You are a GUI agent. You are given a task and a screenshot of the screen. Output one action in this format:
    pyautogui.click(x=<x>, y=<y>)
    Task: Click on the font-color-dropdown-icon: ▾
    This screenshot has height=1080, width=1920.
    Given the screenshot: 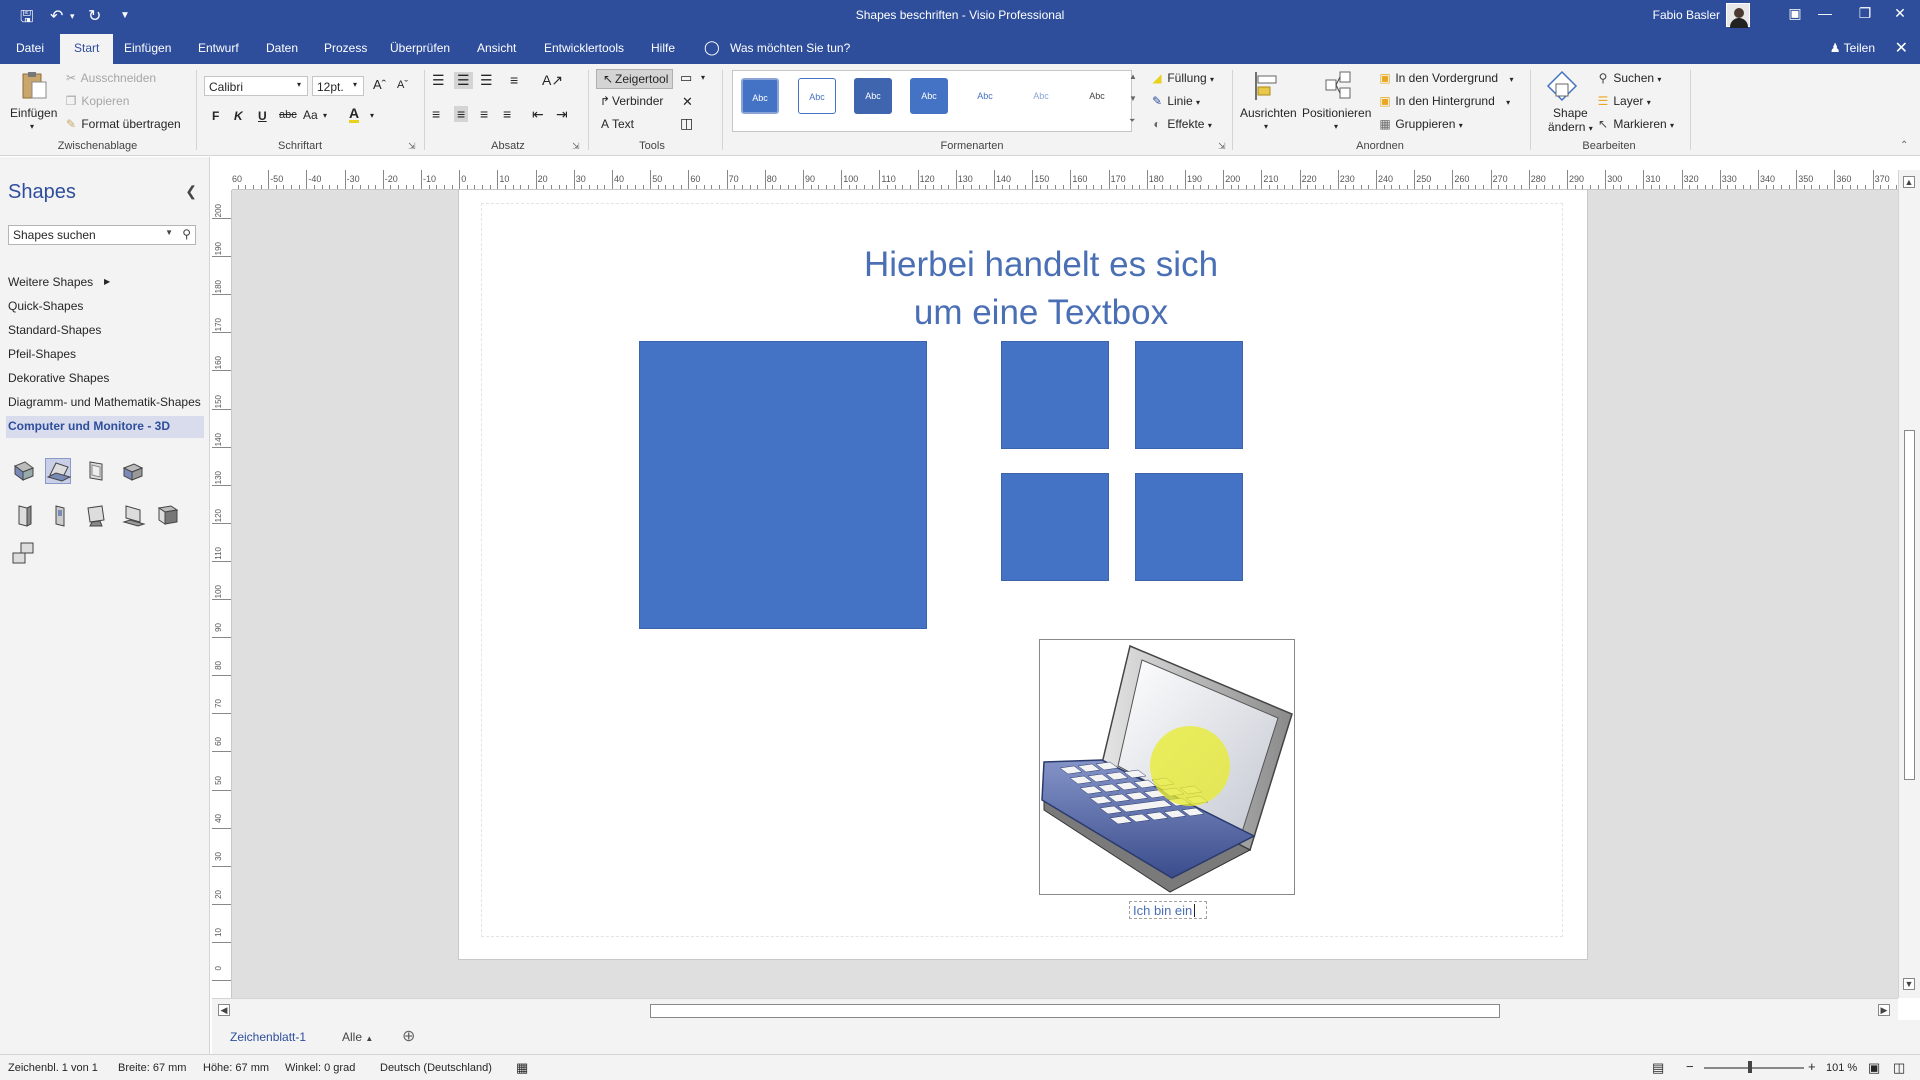 What is the action you would take?
    pyautogui.click(x=372, y=115)
    